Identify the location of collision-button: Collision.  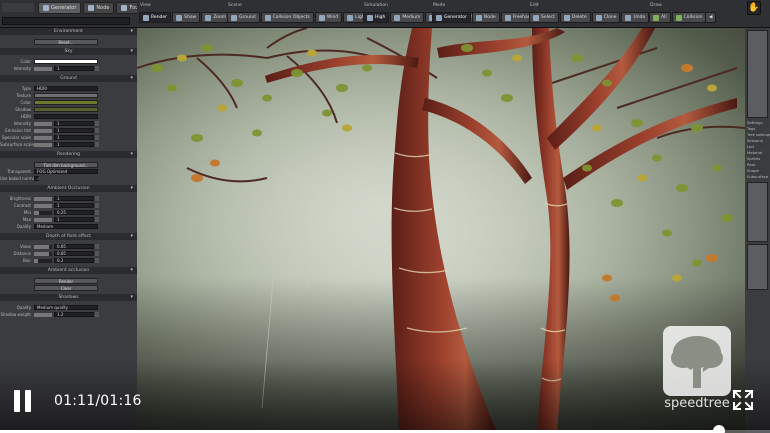
(689, 17).